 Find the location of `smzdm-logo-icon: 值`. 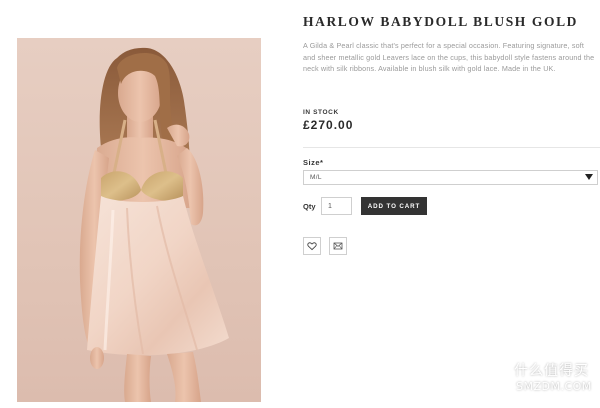

smzdm-logo-icon: 值 is located at coordinates (491, 377).